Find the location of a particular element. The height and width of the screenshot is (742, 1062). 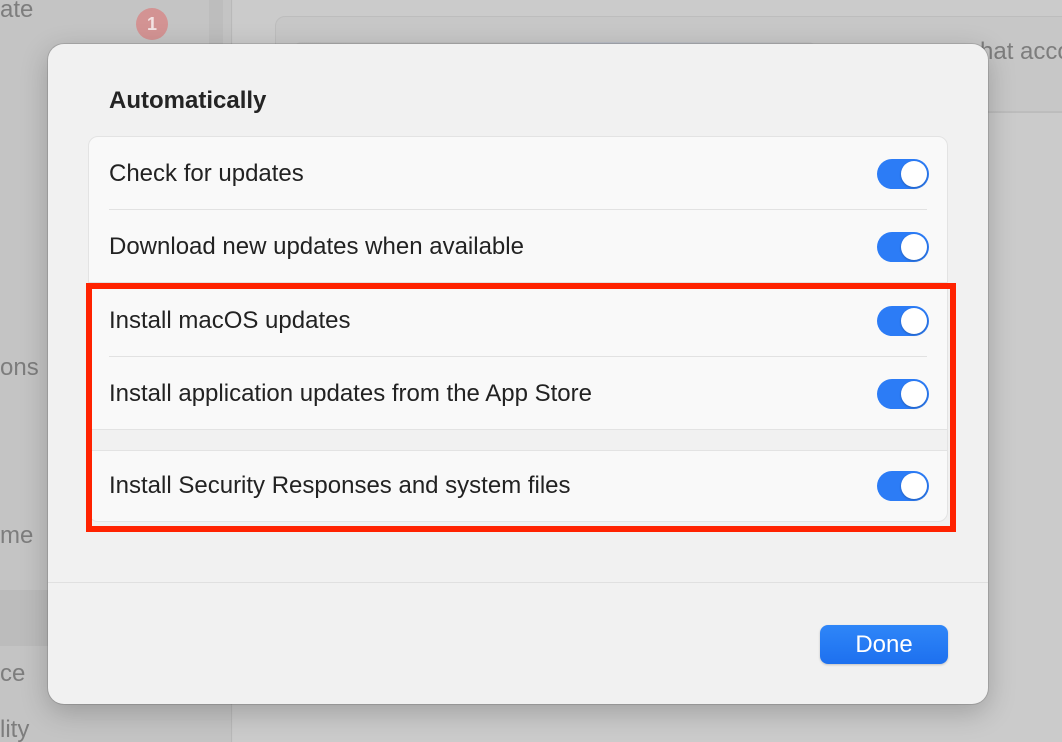

background-sidebar-text: ce is located at coordinates (13, 673).